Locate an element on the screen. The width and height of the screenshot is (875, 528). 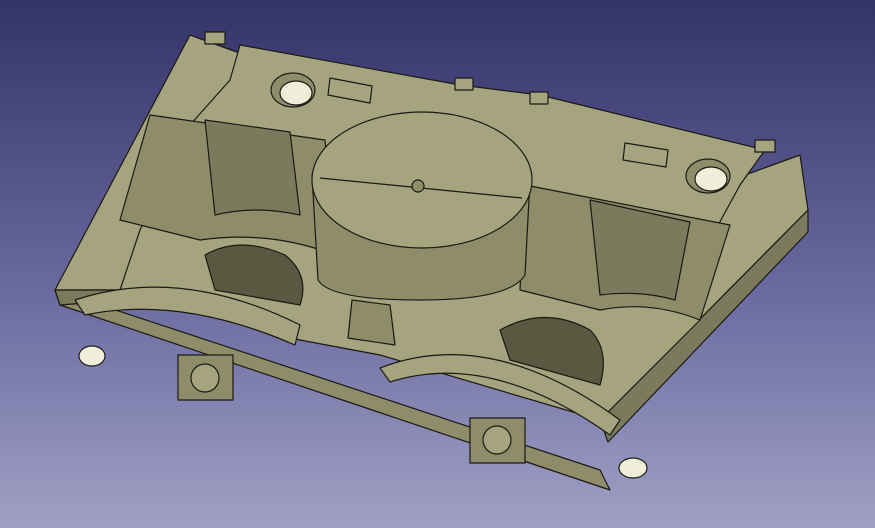
left-mount-hole-inner is located at coordinates (296, 93).